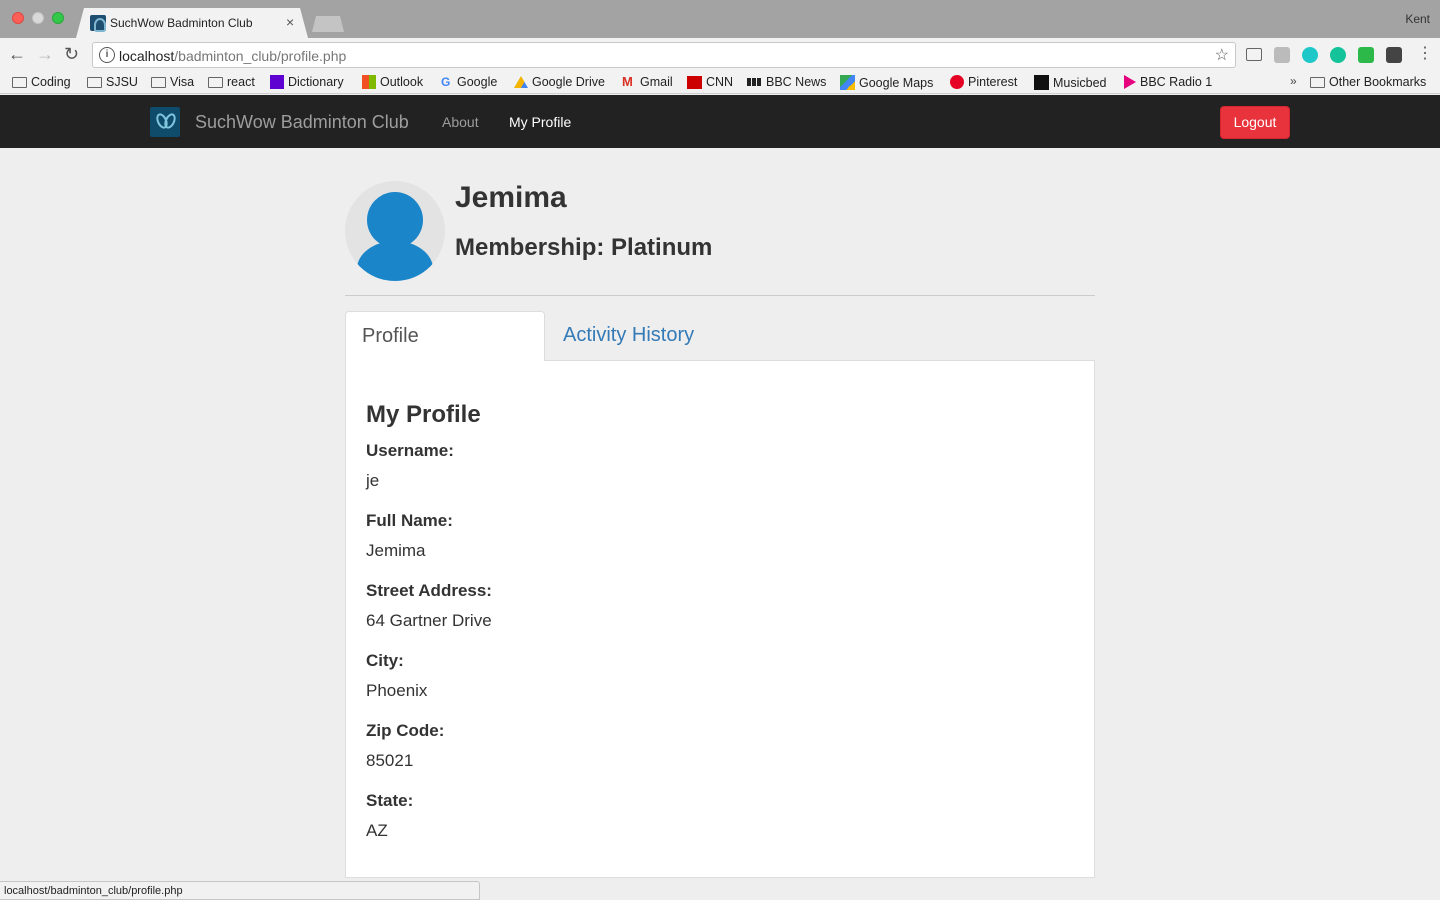 The image size is (1440, 900). I want to click on header-divider, so click(720, 295).